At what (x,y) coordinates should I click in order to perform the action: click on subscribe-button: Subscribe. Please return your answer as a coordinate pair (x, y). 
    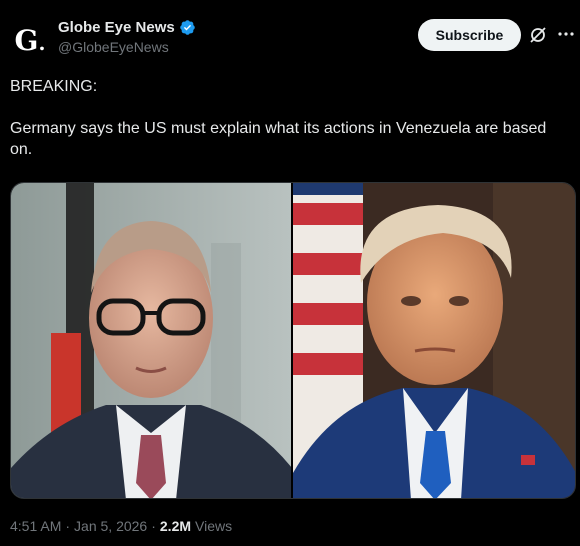
    Looking at the image, I should click on (469, 35).